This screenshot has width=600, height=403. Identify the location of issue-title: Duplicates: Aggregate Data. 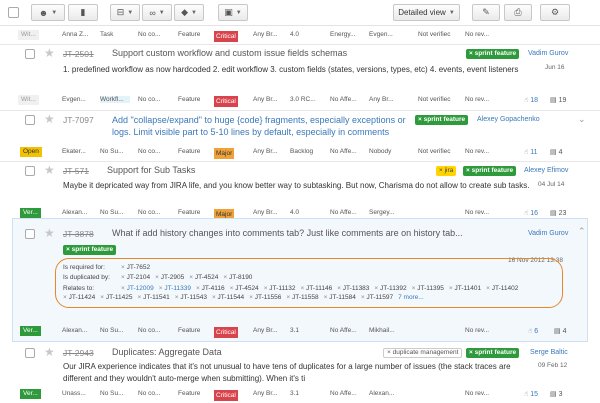
(237, 352).